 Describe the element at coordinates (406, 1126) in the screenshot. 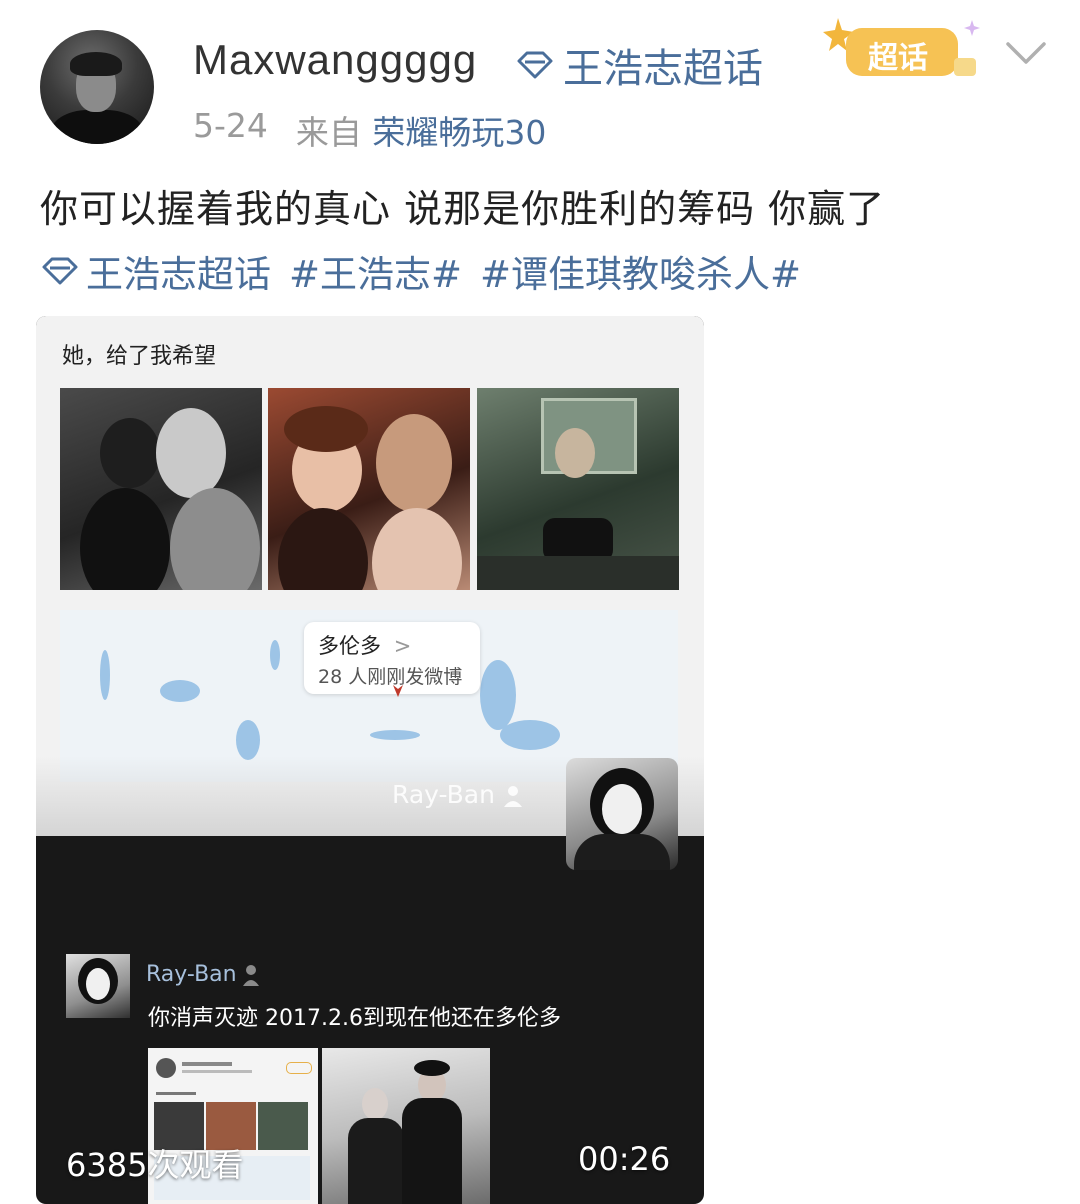

I see `couple-photo-thumbnail` at that location.